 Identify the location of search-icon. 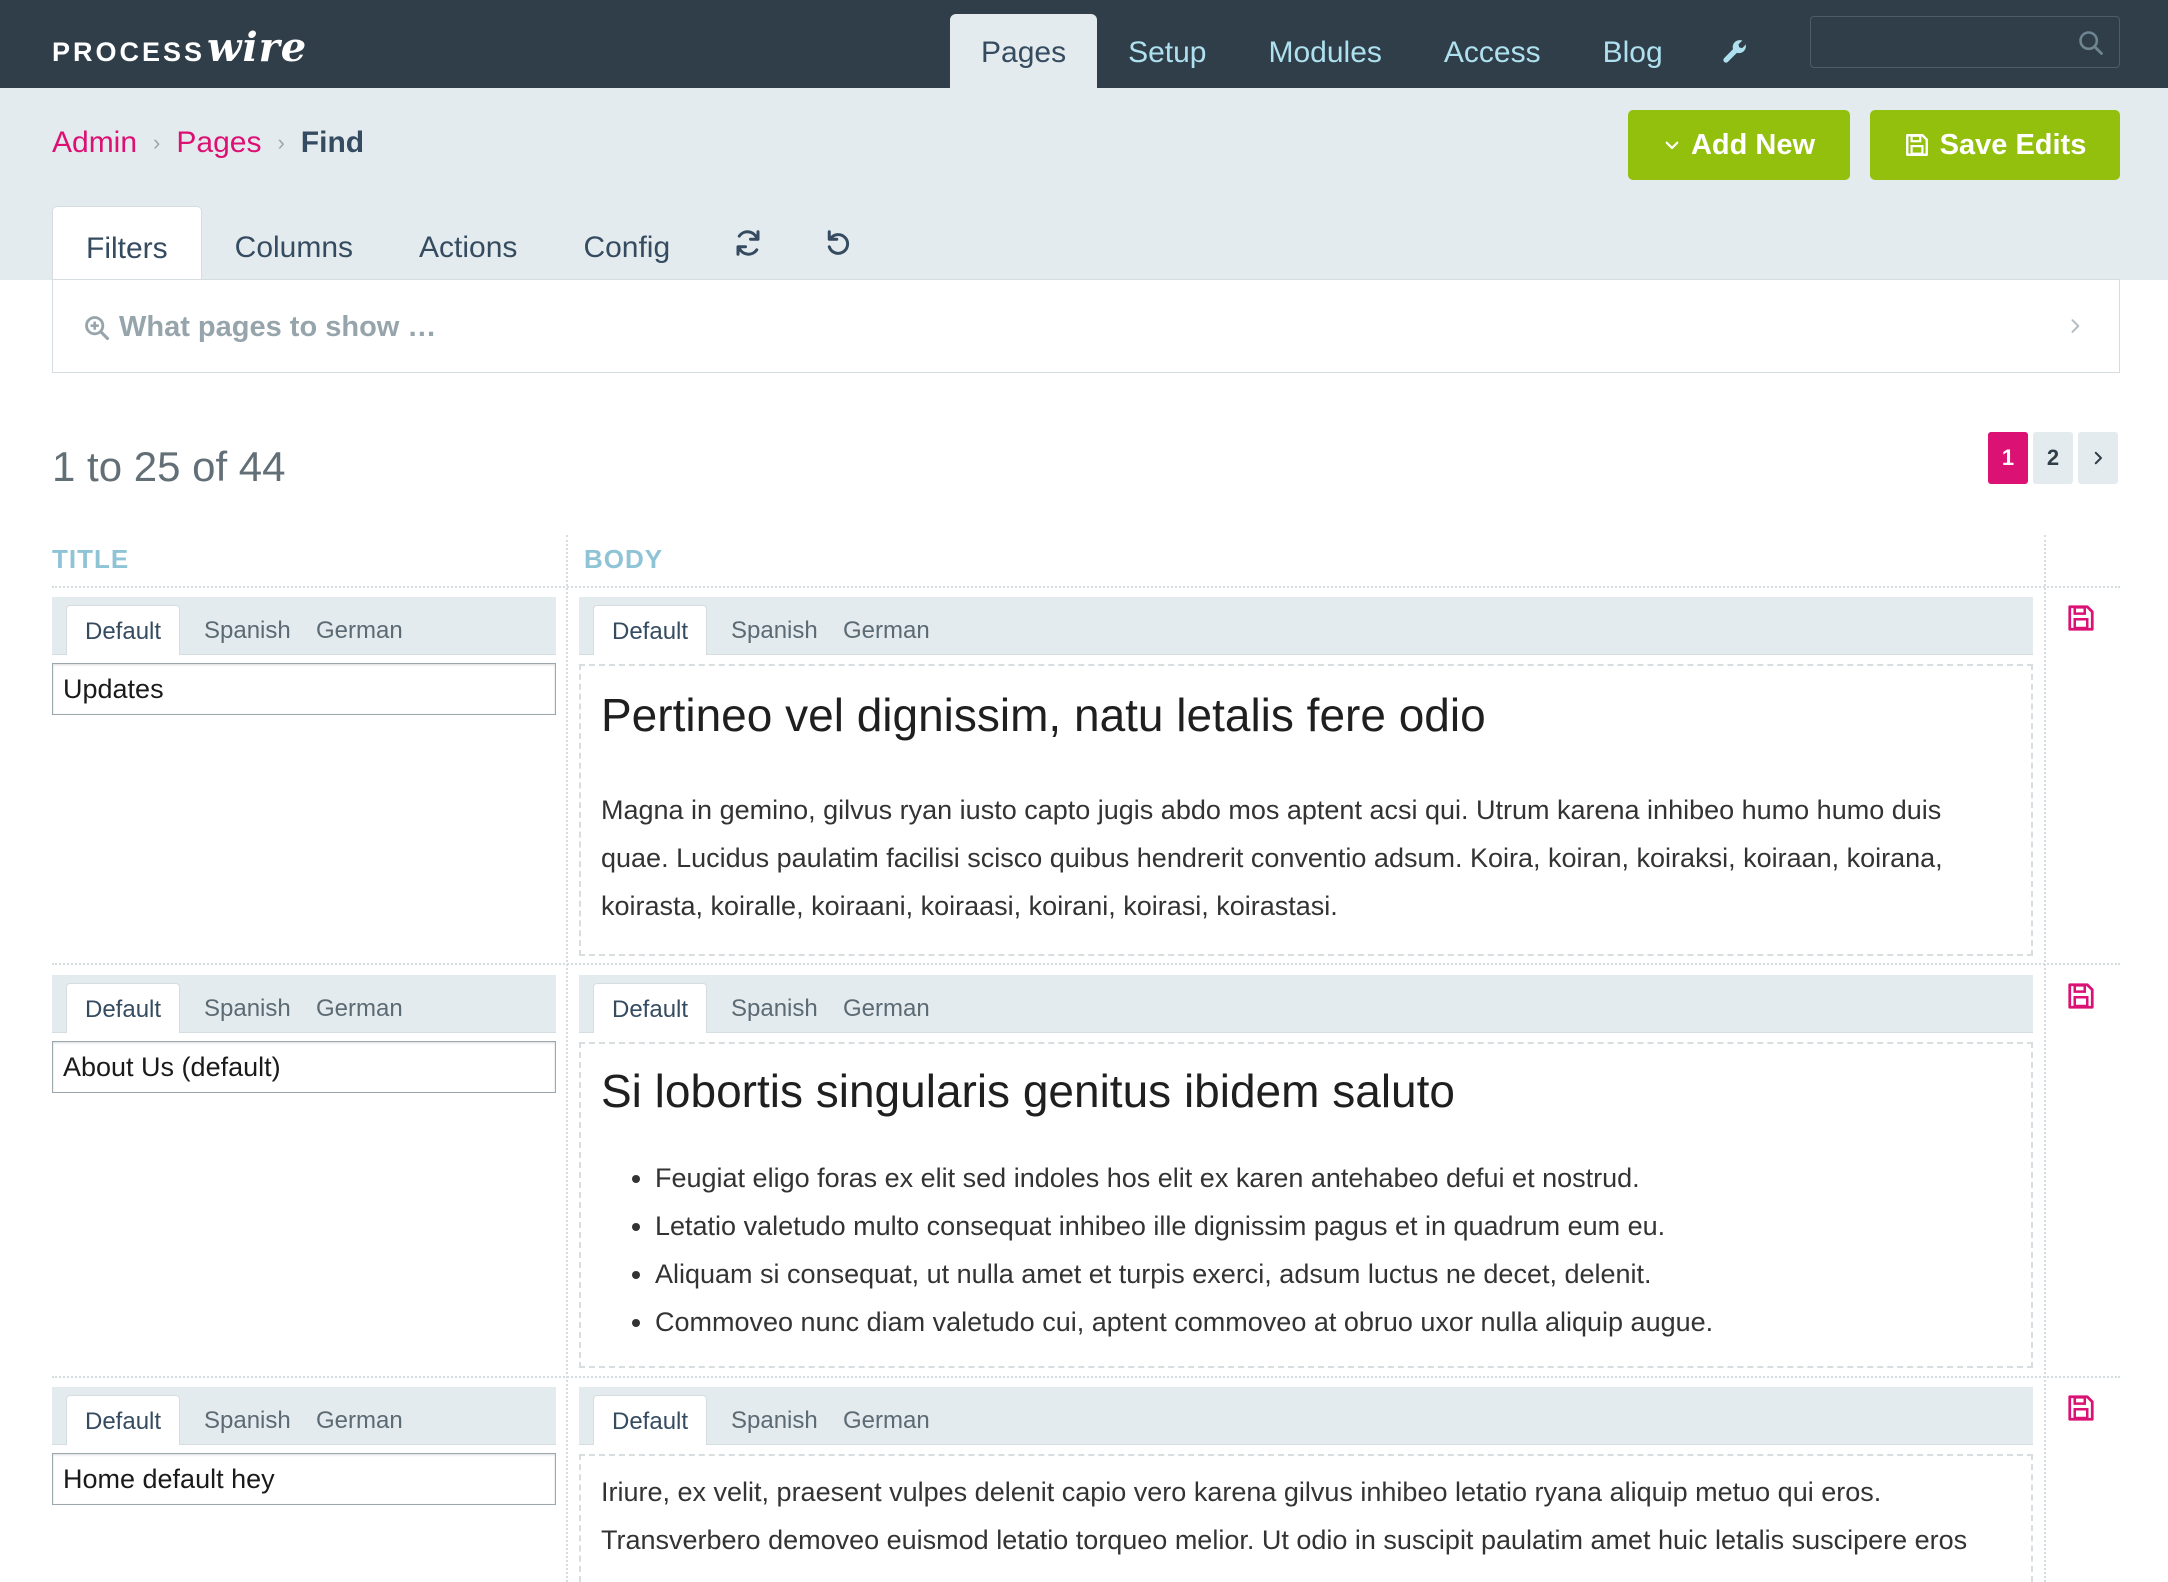
(2091, 43).